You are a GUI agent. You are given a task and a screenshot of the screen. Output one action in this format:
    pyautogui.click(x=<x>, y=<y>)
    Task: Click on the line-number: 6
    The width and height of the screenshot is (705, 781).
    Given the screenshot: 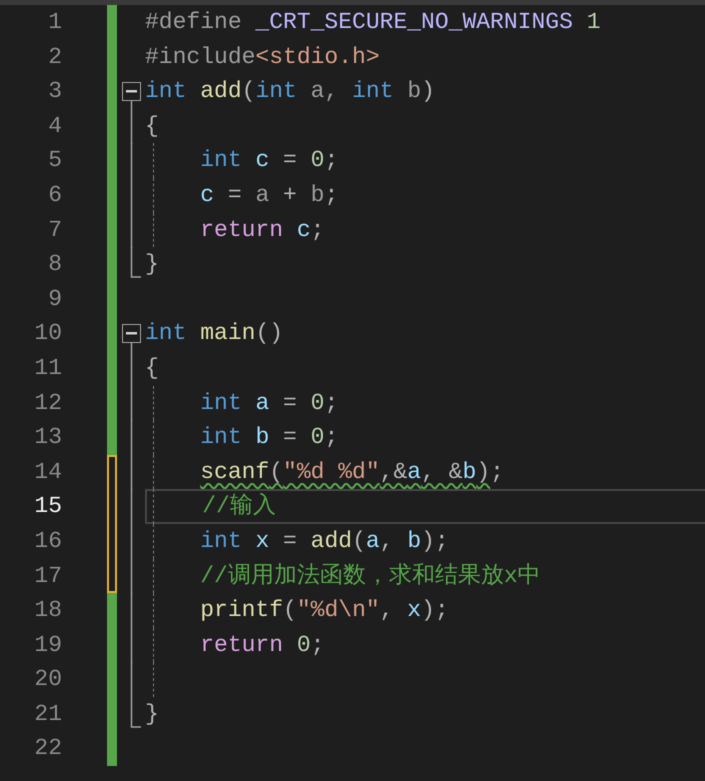 What is the action you would take?
    pyautogui.click(x=54, y=195)
    